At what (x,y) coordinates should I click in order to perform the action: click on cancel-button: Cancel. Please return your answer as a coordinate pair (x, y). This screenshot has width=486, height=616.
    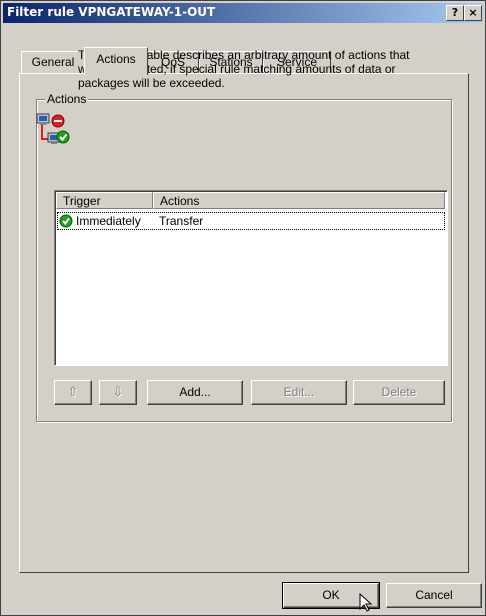
    Looking at the image, I should click on (434, 595).